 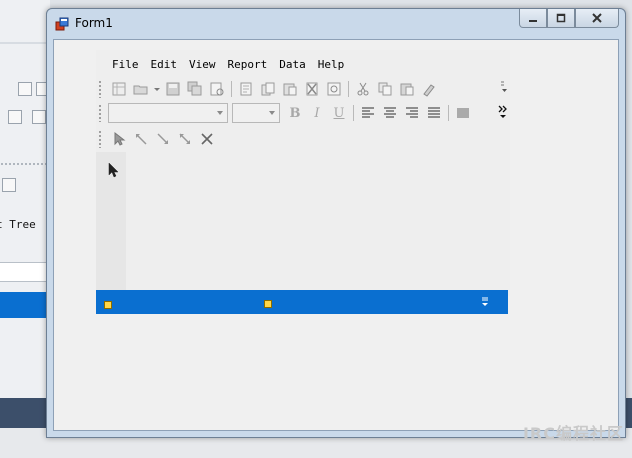 I want to click on strip-overflow-icon, so click(x=485, y=302).